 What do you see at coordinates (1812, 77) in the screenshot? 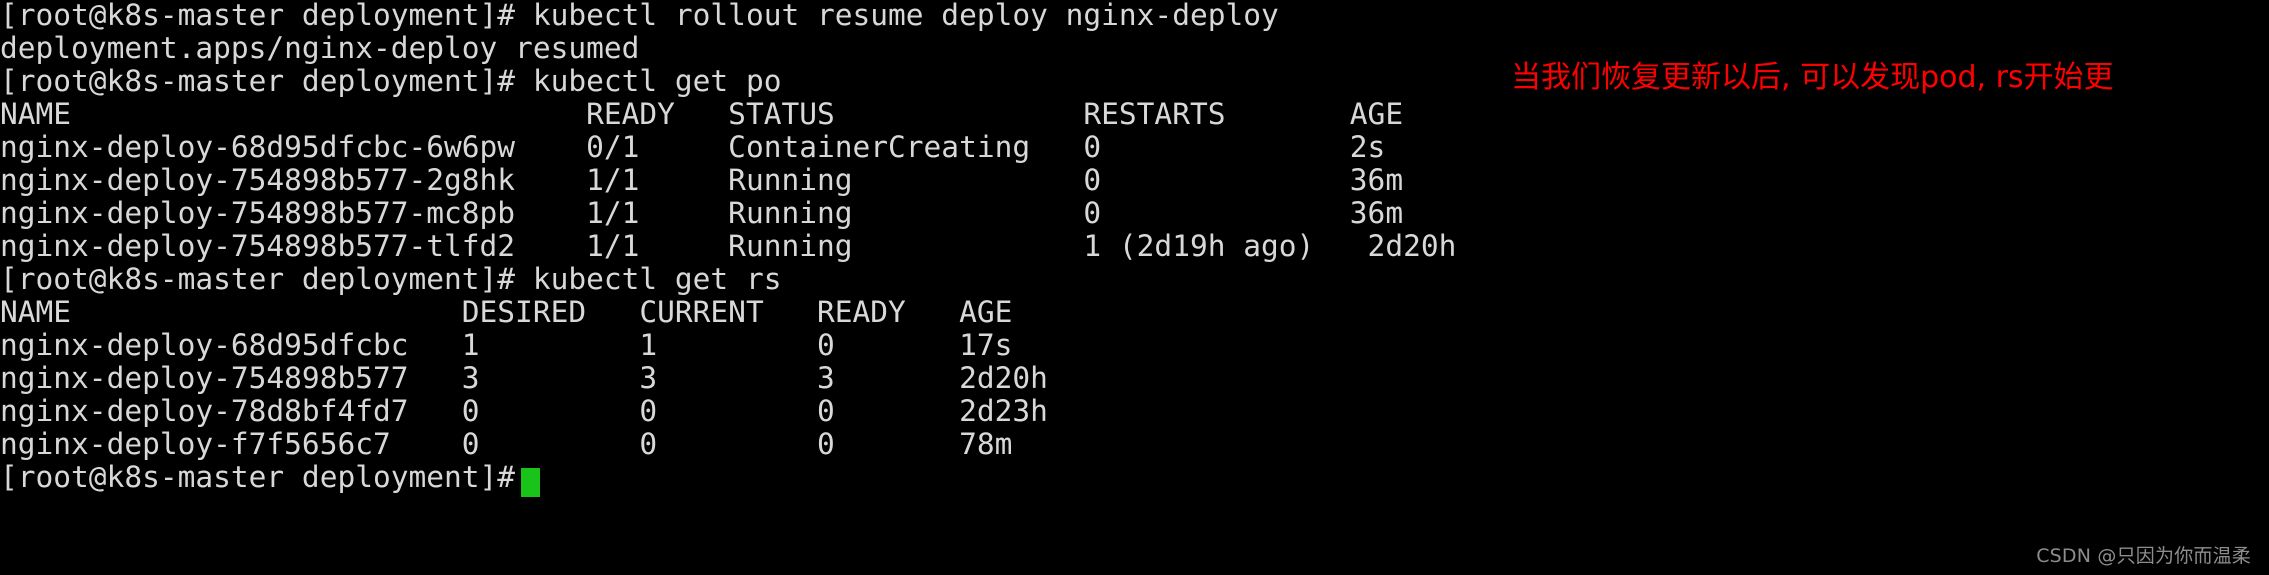
I see `annotation-text: 当我们恢复更新以后, 可以发现pod, rs开始更` at bounding box center [1812, 77].